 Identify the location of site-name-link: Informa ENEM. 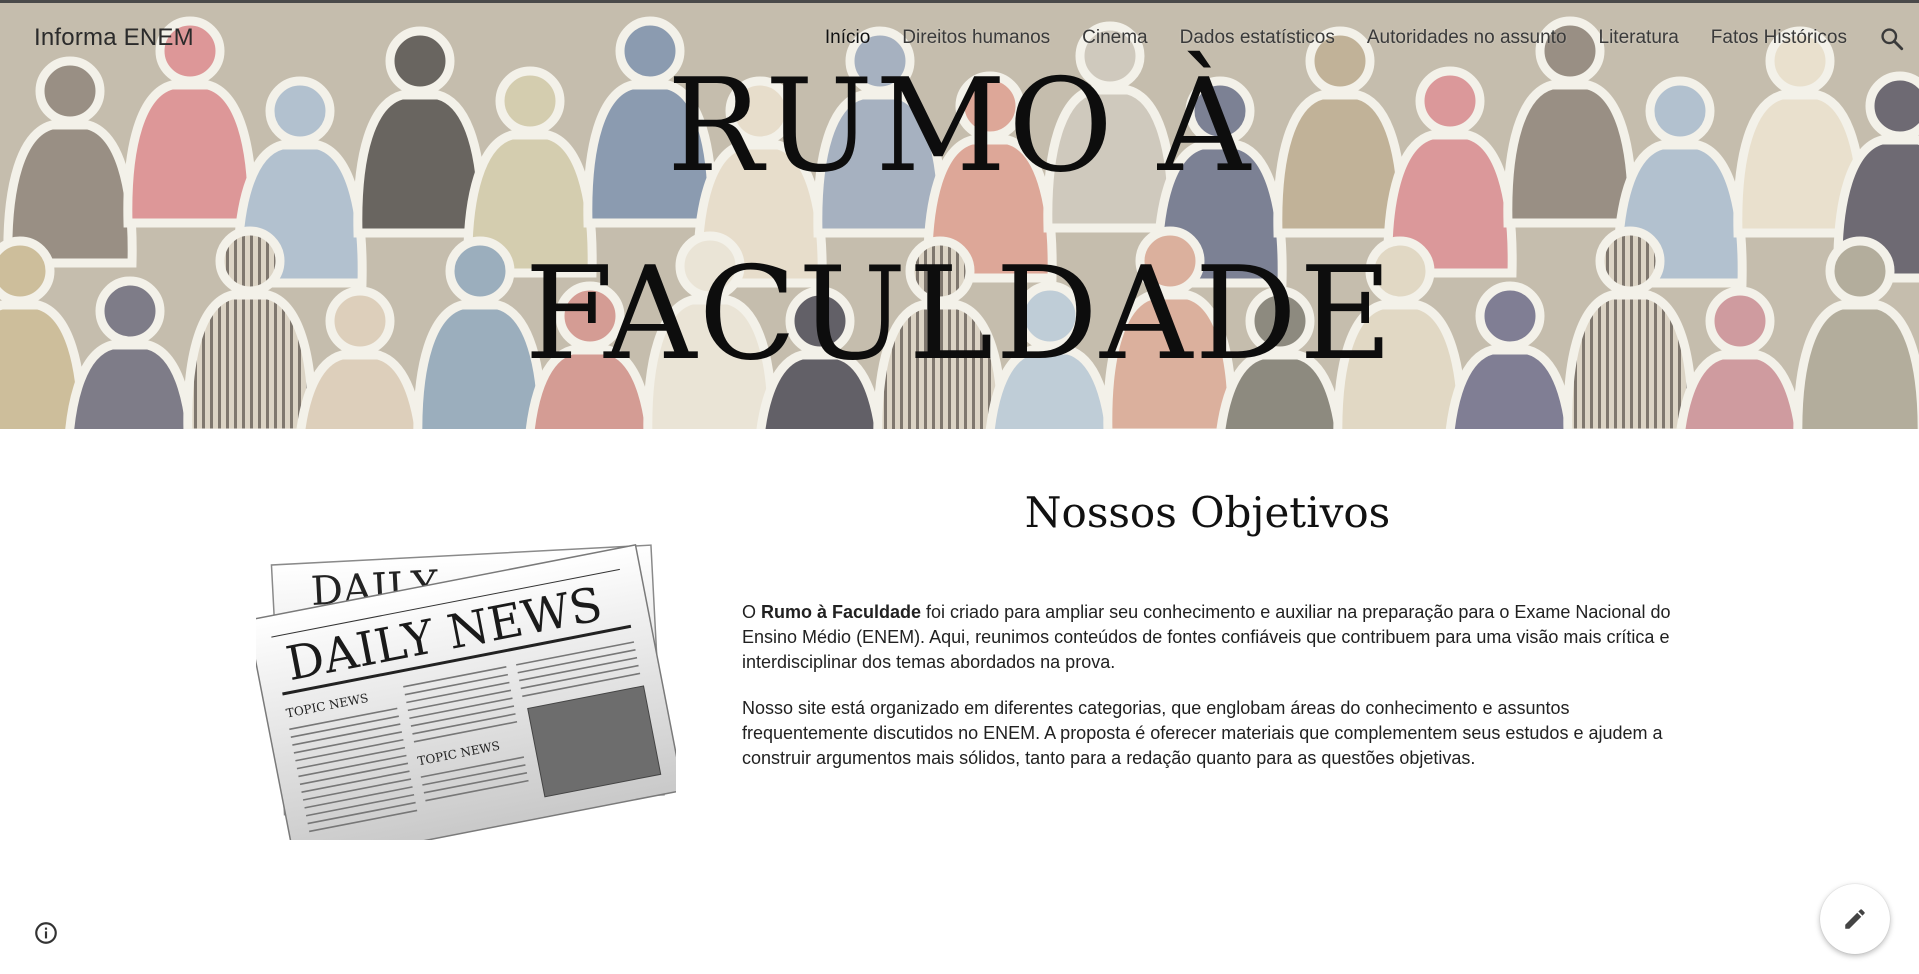
(114, 38).